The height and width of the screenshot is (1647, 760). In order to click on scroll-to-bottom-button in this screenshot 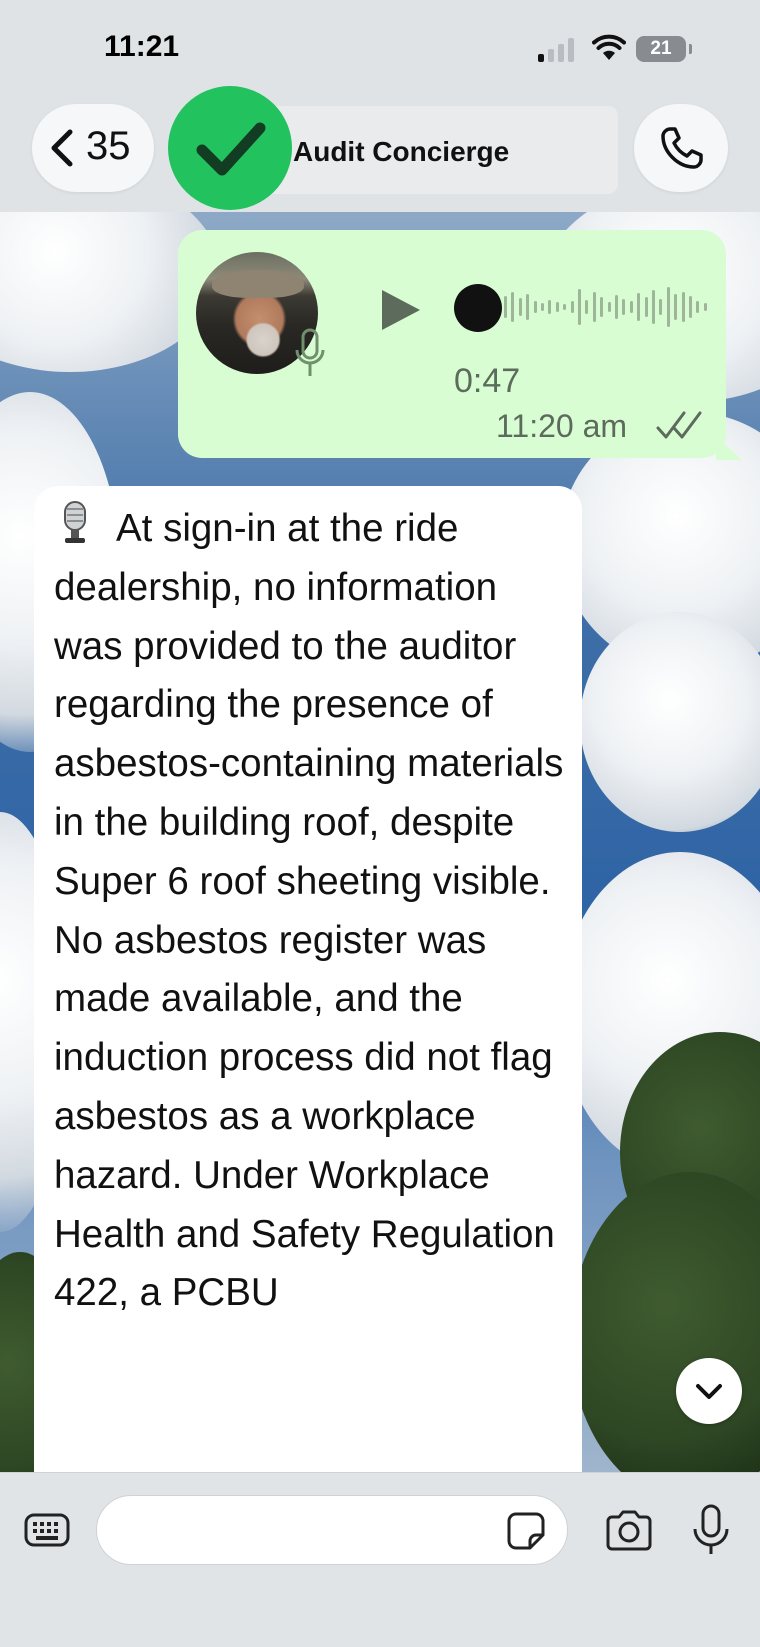, I will do `click(709, 1391)`.